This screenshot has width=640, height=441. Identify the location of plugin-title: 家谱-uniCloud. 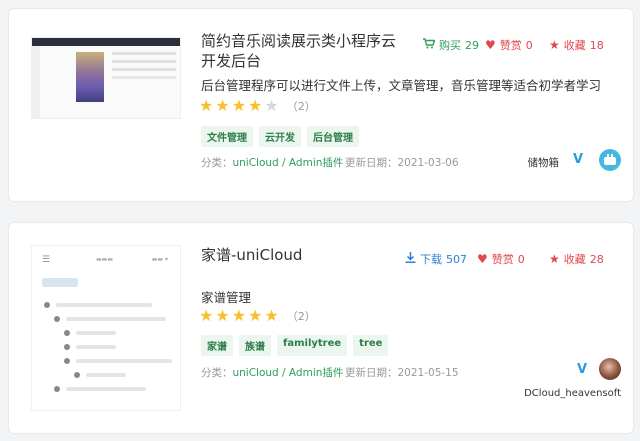
(251, 255).